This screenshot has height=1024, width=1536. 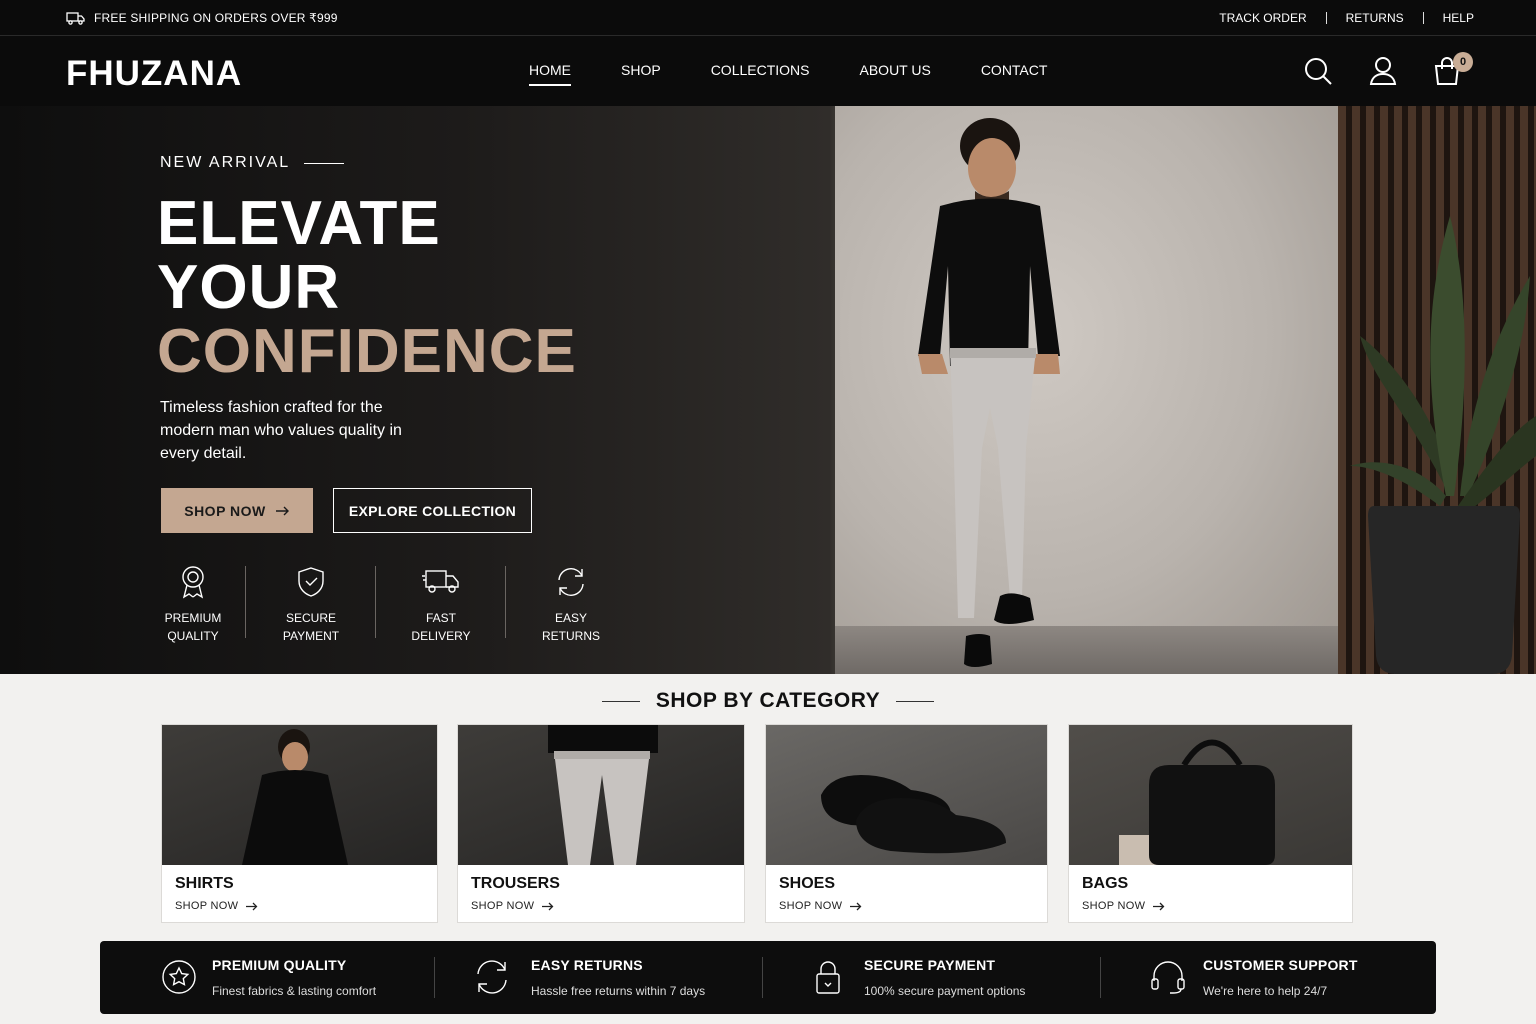 What do you see at coordinates (1375, 18) in the screenshot?
I see `returns-link: RETURNS` at bounding box center [1375, 18].